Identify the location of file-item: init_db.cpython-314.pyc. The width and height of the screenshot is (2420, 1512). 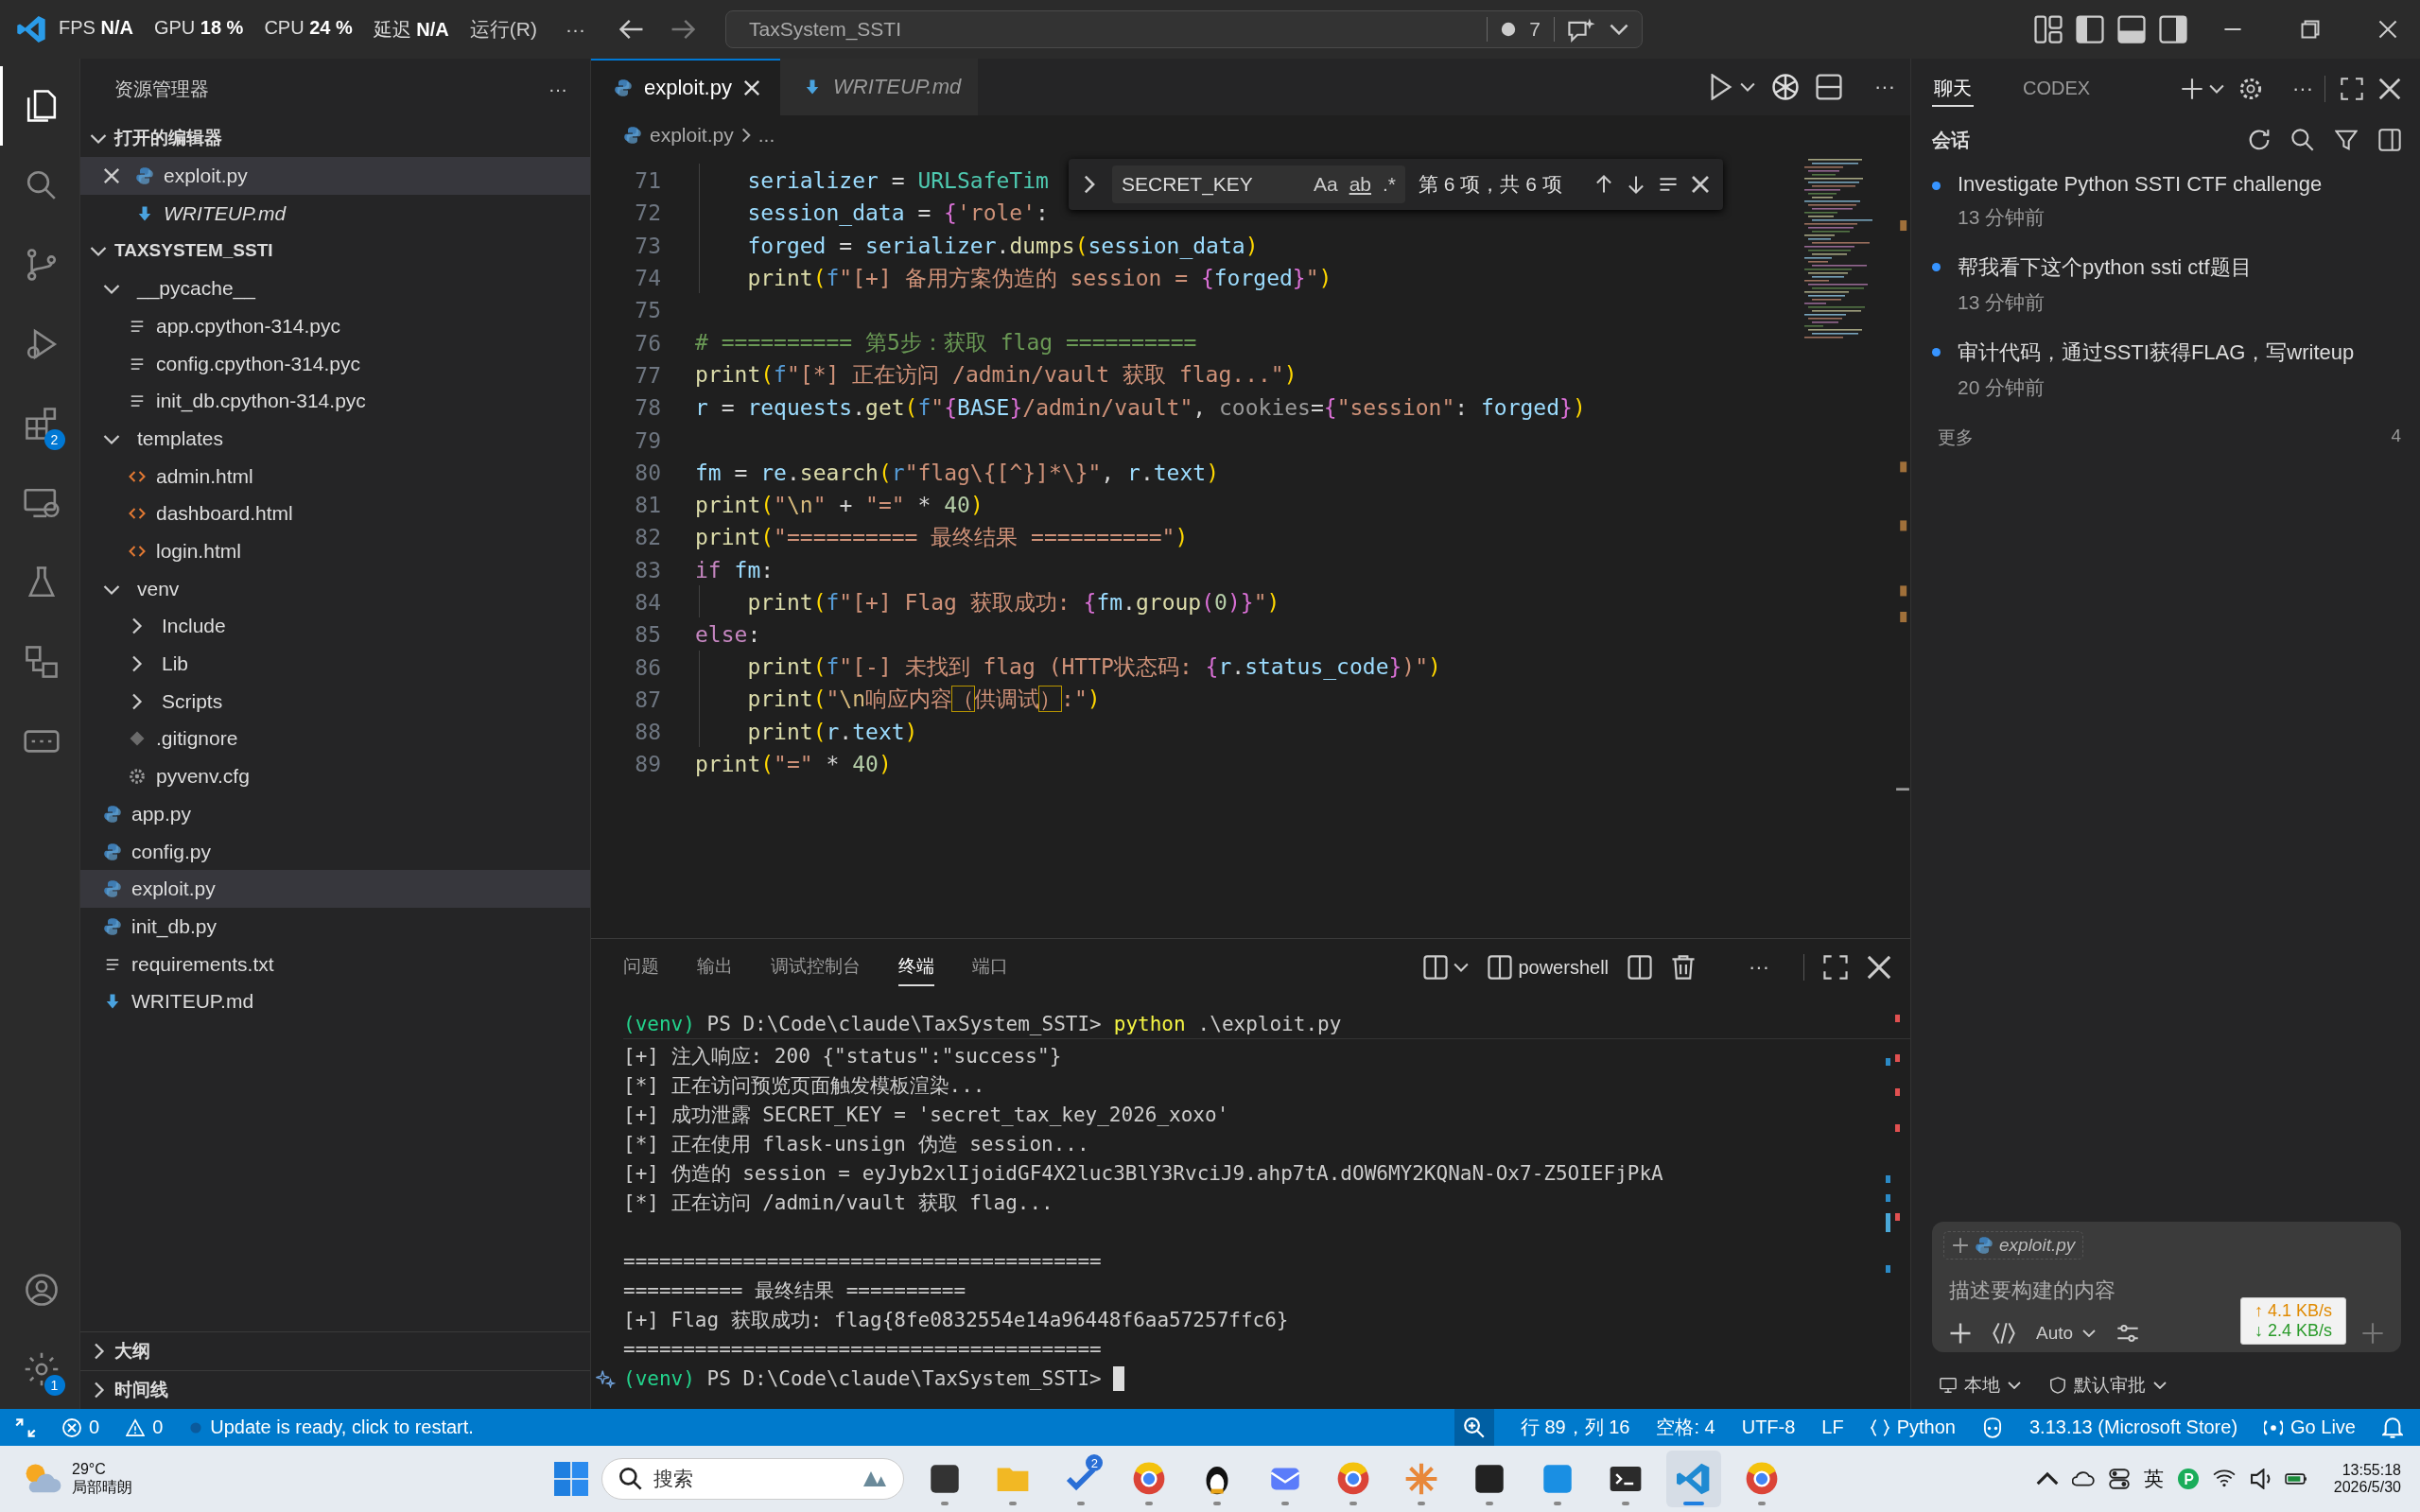
(335, 401).